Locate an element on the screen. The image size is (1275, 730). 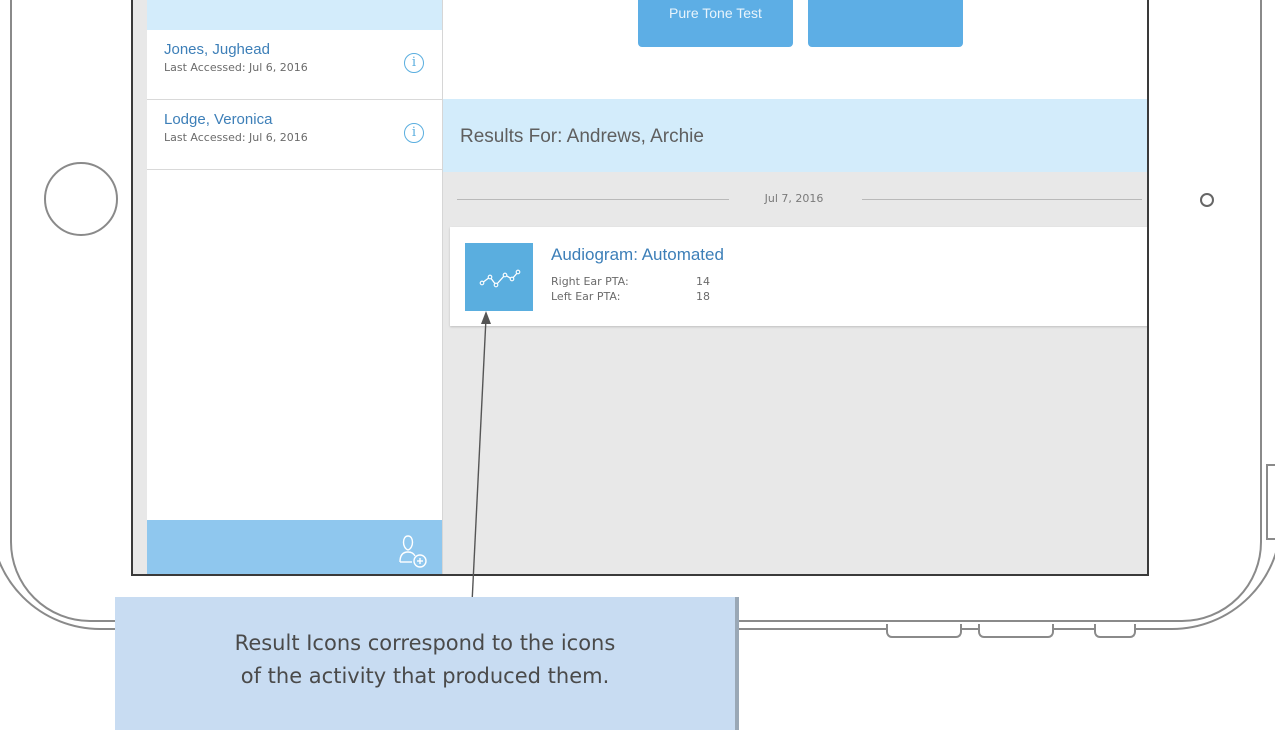
camera-dot is located at coordinates (1207, 200).